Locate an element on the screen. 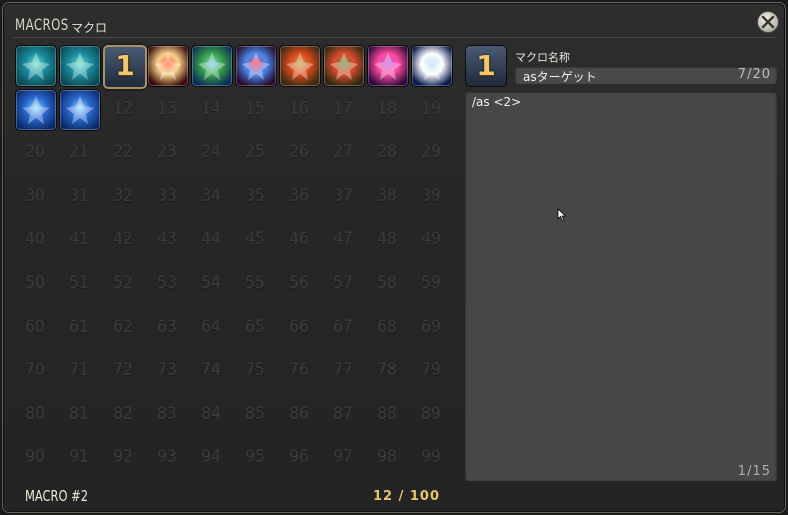  empty-macro-slot: 16 is located at coordinates (299, 109).